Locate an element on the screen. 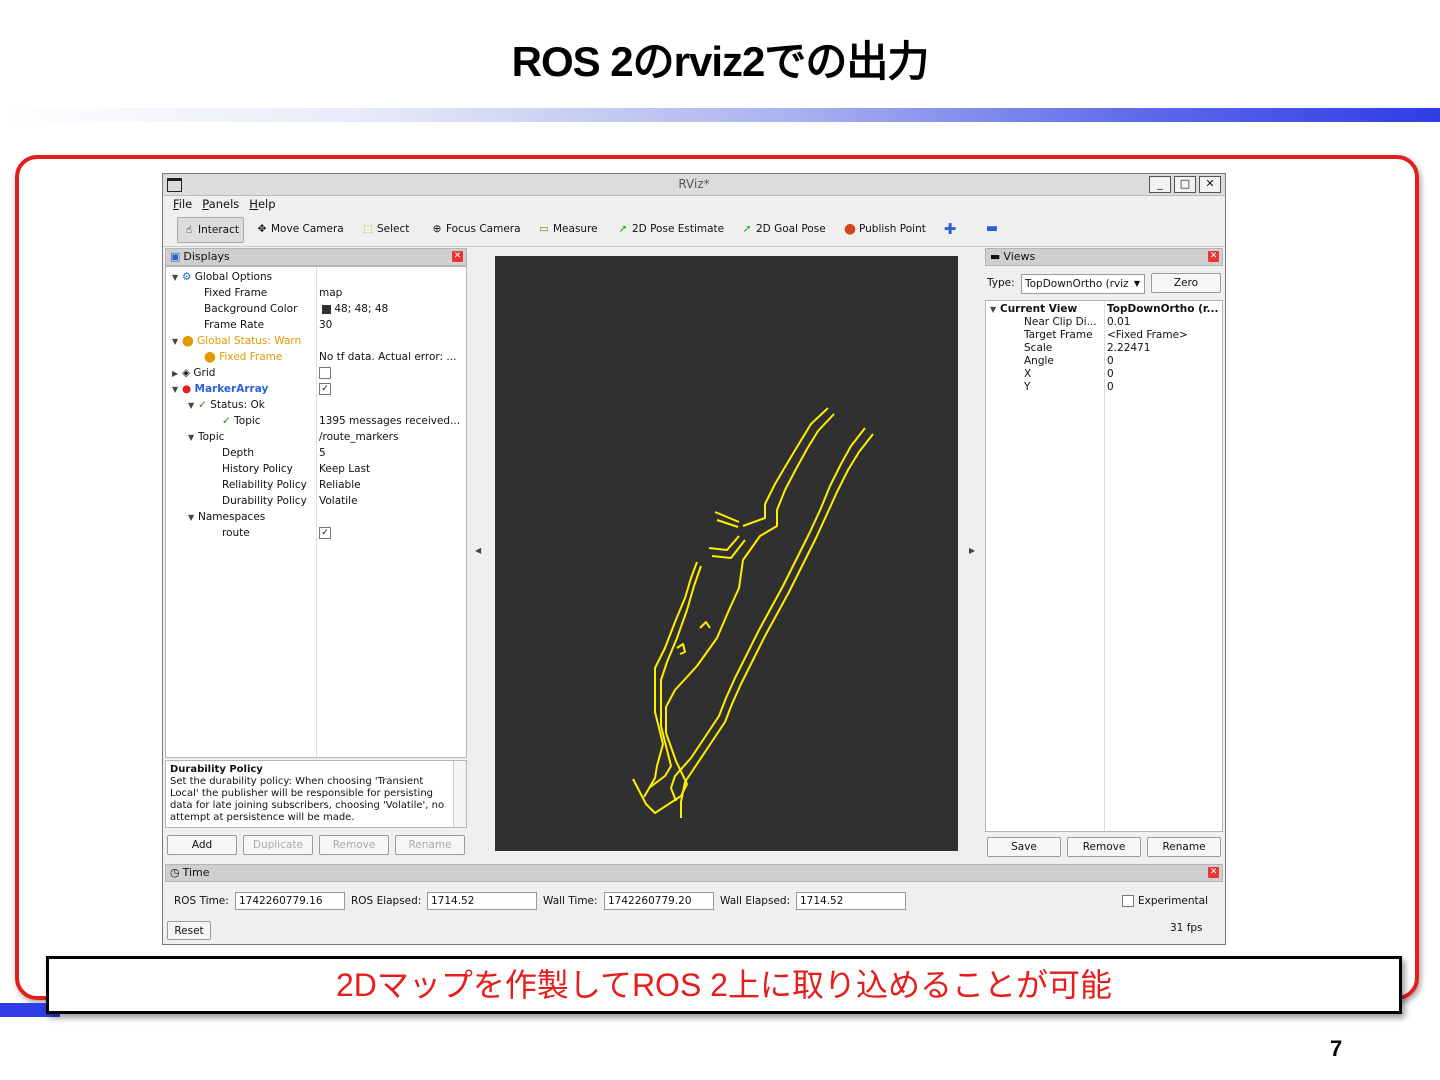  views-close-icon: ✕ is located at coordinates (1213, 256).